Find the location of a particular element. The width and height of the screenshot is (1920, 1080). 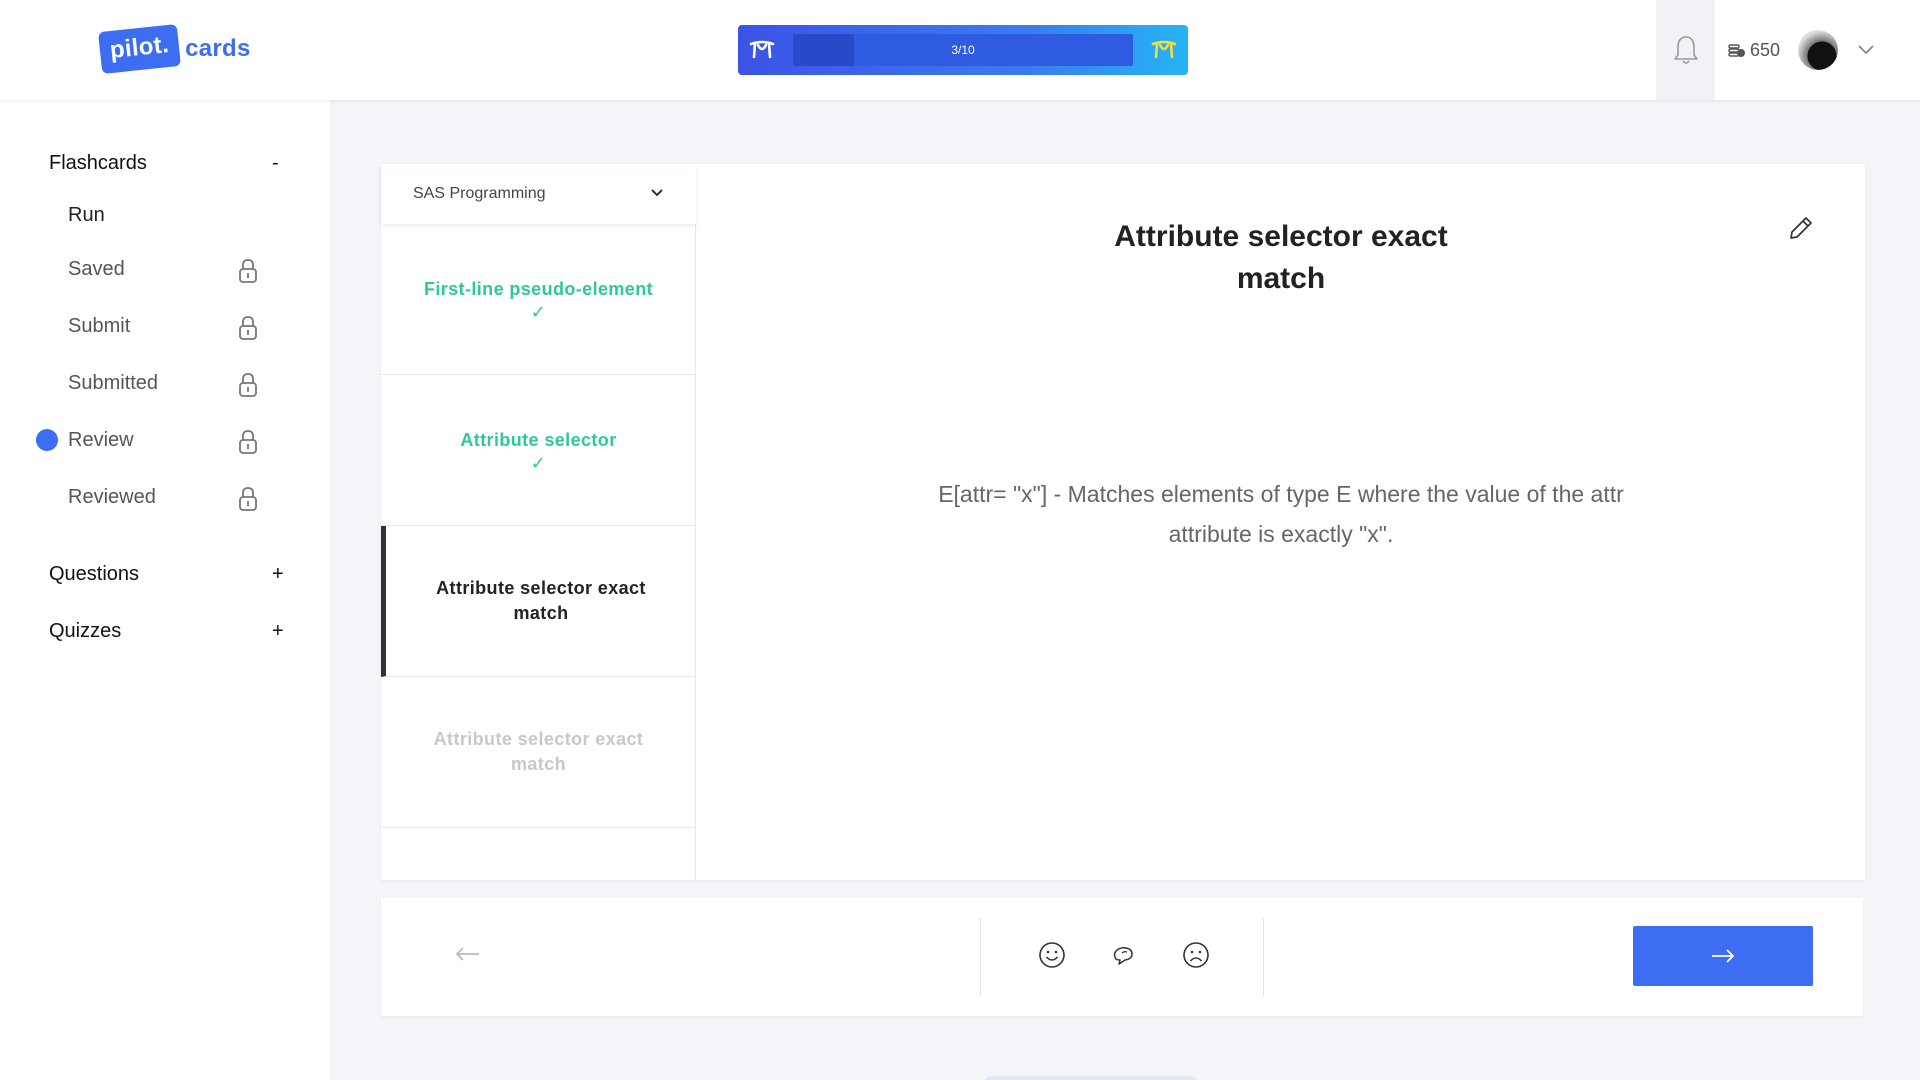

top-header: pilot. cards 3/10 650 is located at coordinates (960, 50).